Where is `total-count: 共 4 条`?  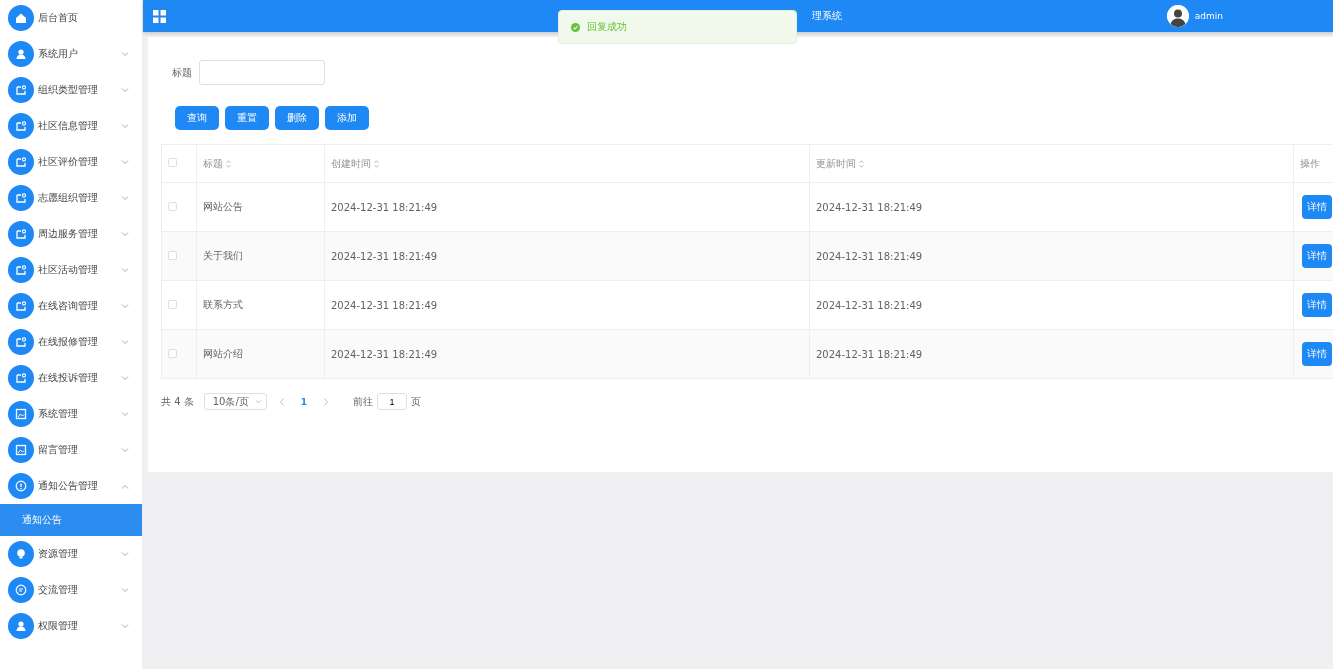
total-count: 共 4 条 is located at coordinates (177, 401).